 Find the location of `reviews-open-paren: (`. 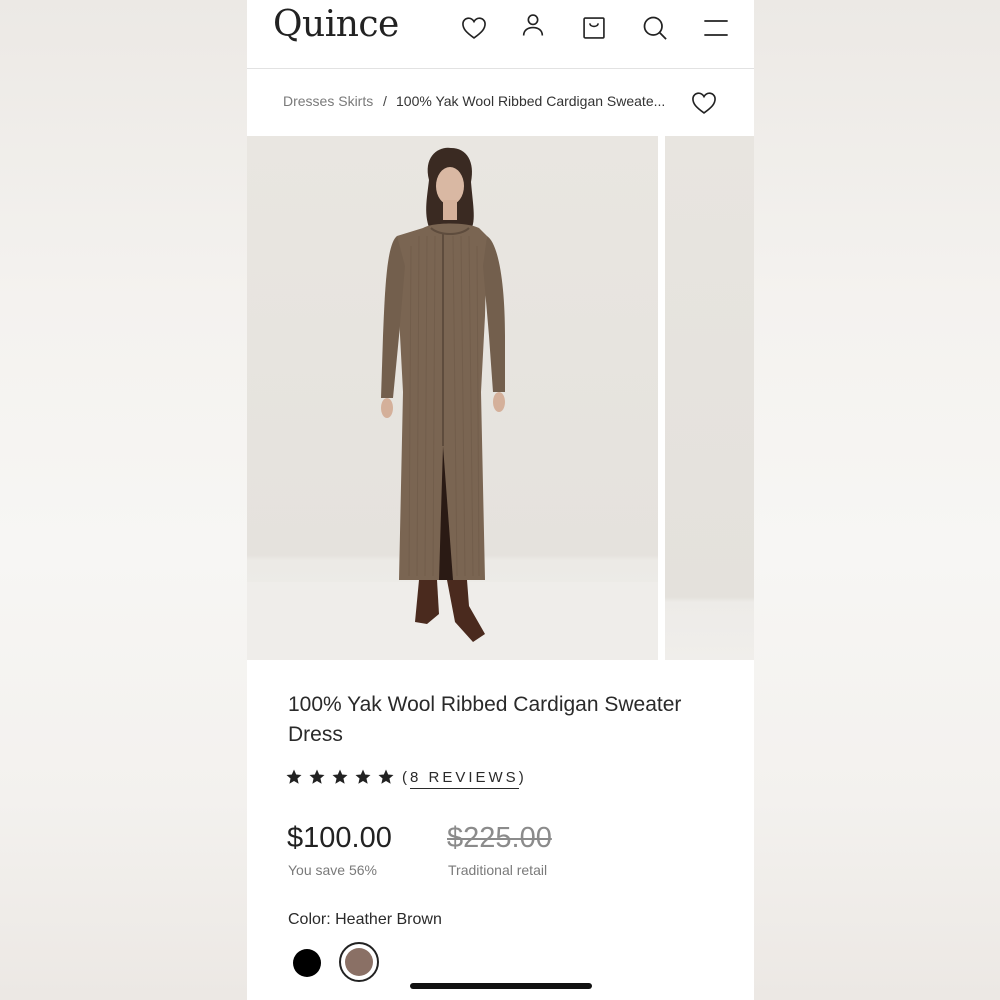

reviews-open-paren: ( is located at coordinates (406, 777).